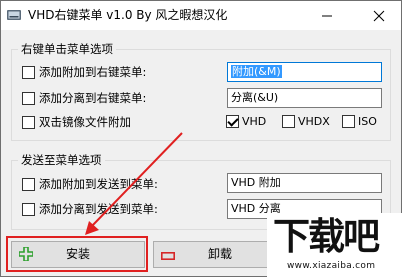 The image size is (402, 277). What do you see at coordinates (331, 266) in the screenshot?
I see `watermark-url: www.xiazaiba.com` at bounding box center [331, 266].